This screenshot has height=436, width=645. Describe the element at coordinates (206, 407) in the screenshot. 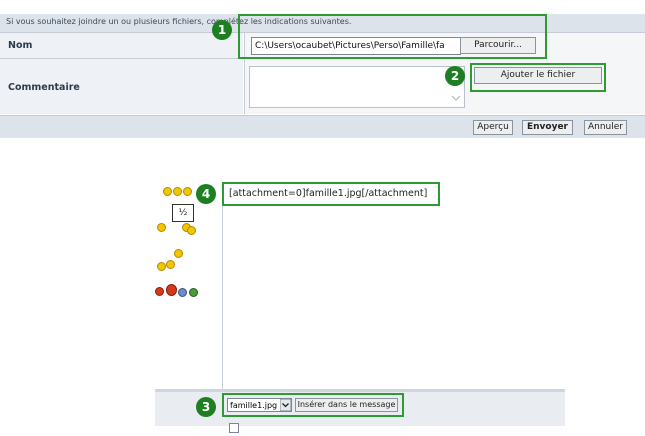

I see `callout-3-badge: 3` at that location.